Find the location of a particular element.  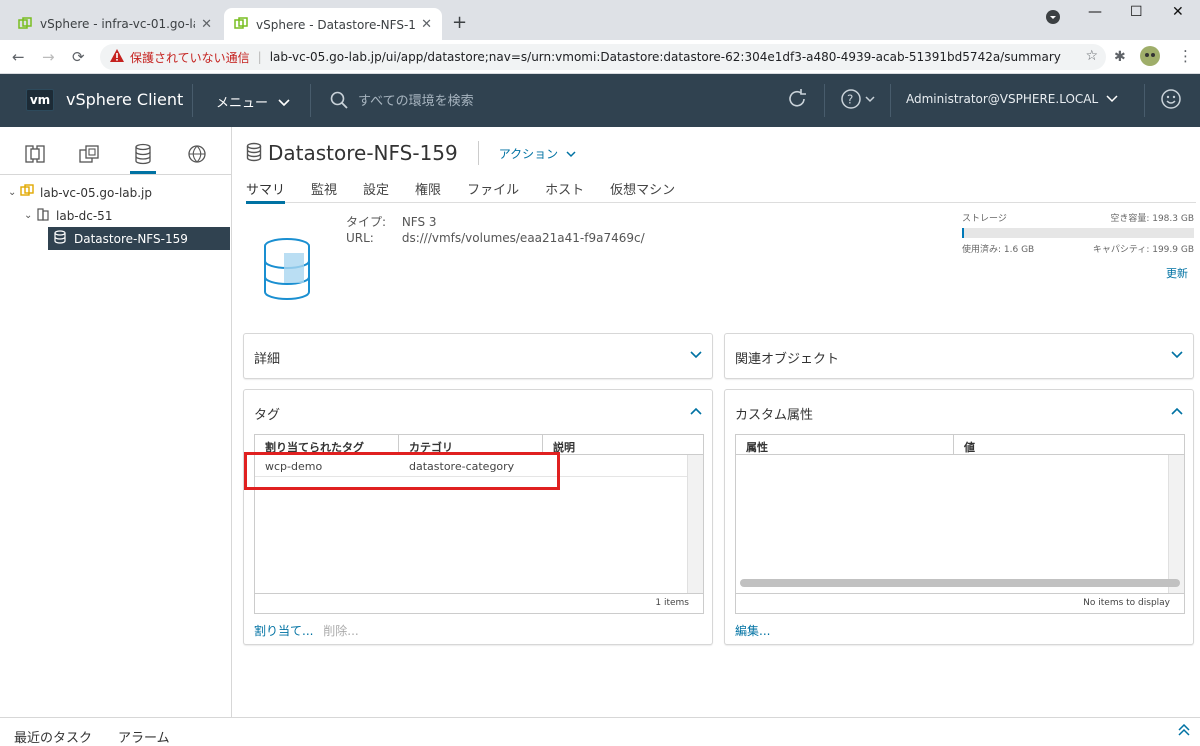

storage-view-icon is located at coordinates (143, 154).